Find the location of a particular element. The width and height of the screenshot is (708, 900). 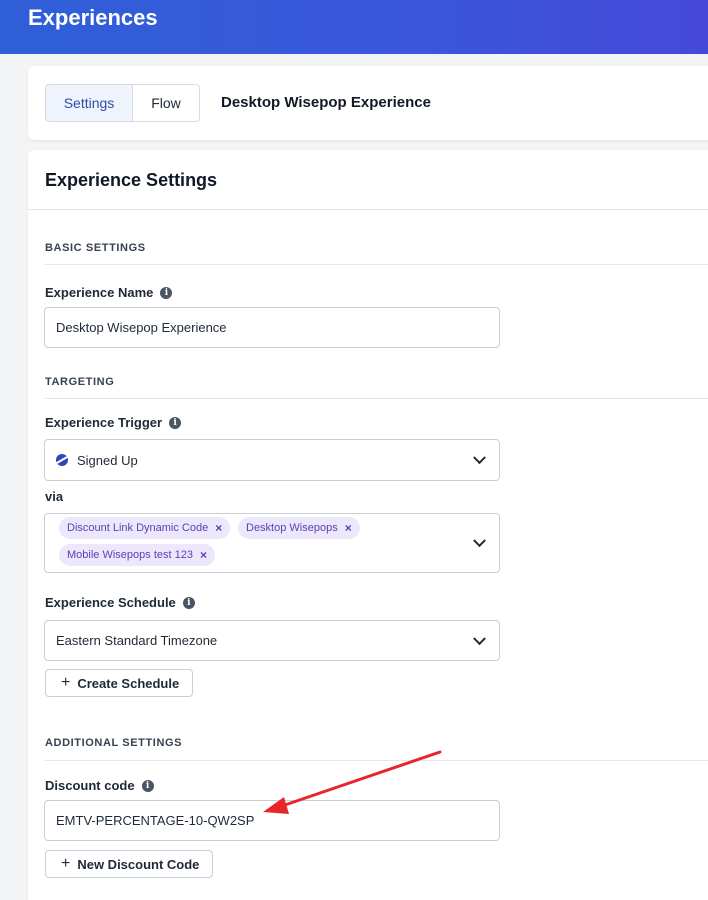

annotation-arrow-icon is located at coordinates (352, 782).